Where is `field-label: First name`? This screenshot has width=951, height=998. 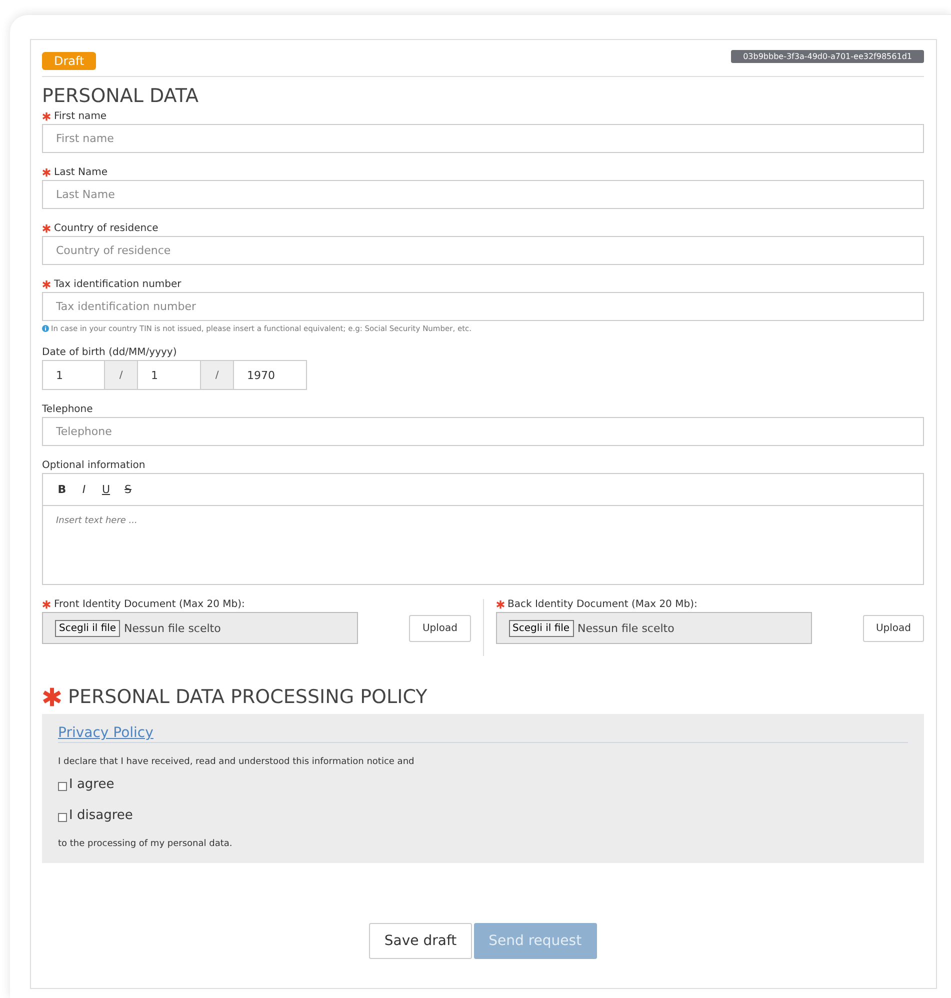
field-label: First name is located at coordinates (80, 116).